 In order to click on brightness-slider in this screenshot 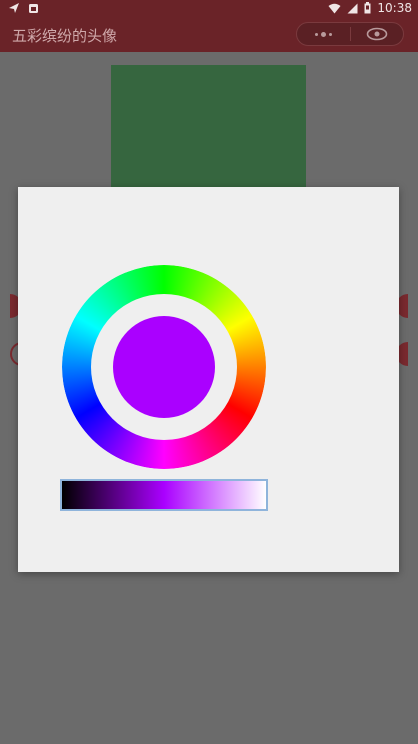, I will do `click(164, 495)`.